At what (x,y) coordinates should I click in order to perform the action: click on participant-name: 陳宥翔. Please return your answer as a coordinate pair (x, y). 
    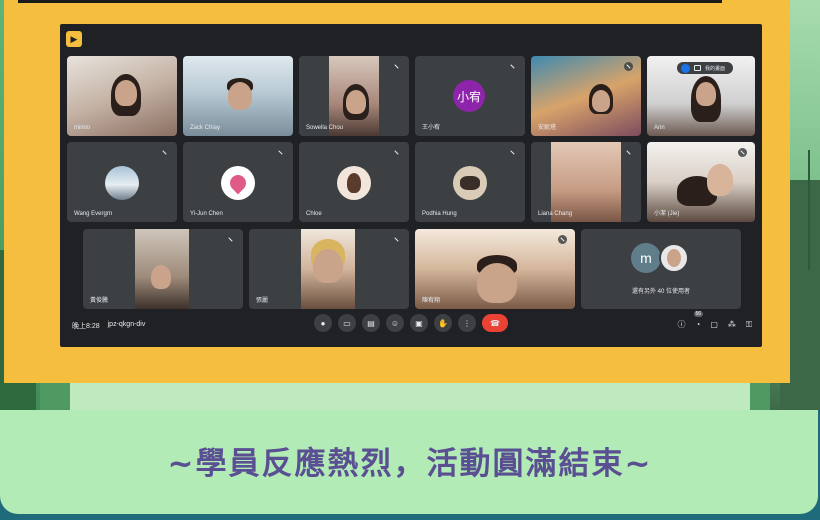
    Looking at the image, I should click on (431, 301).